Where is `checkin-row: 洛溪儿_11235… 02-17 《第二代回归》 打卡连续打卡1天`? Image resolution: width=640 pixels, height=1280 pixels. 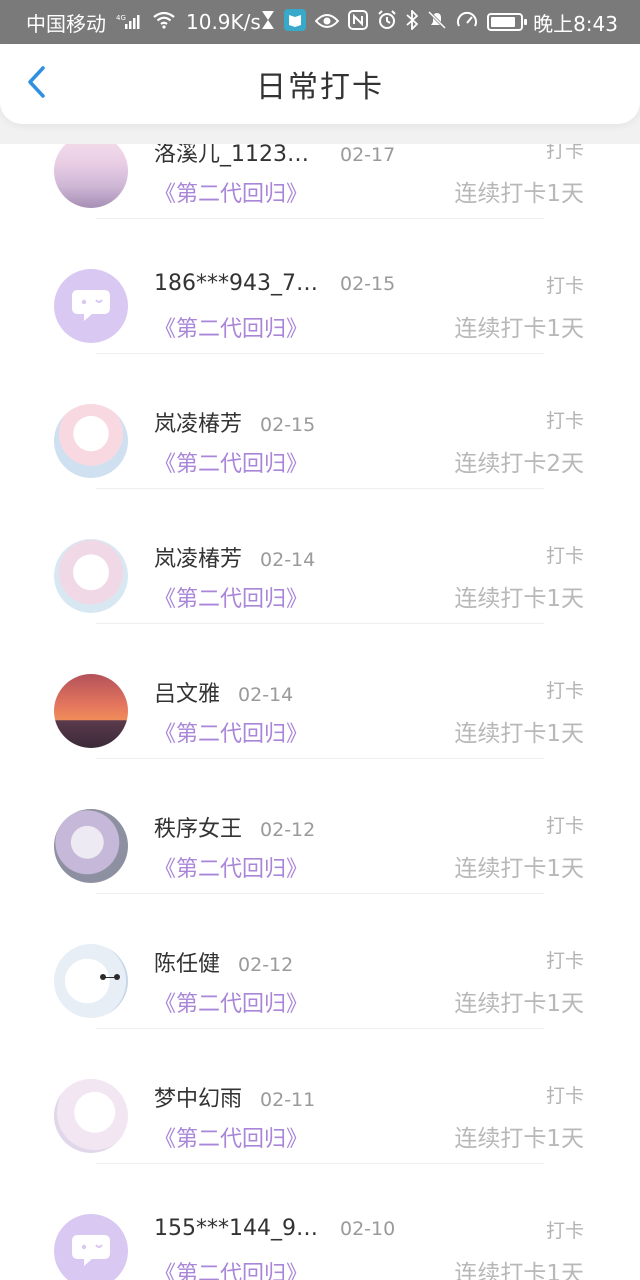
checkin-row: 洛溪儿_11235… 02-17 《第二代回归》 打卡连续打卡1天 is located at coordinates (320, 181).